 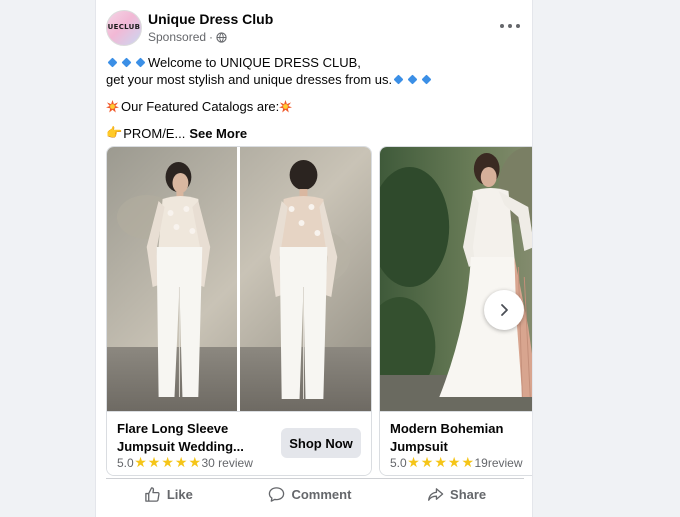 What do you see at coordinates (254, 62) in the screenshot?
I see `body-text-line1: Welcome to UNIQUE DRESS CLUB,` at bounding box center [254, 62].